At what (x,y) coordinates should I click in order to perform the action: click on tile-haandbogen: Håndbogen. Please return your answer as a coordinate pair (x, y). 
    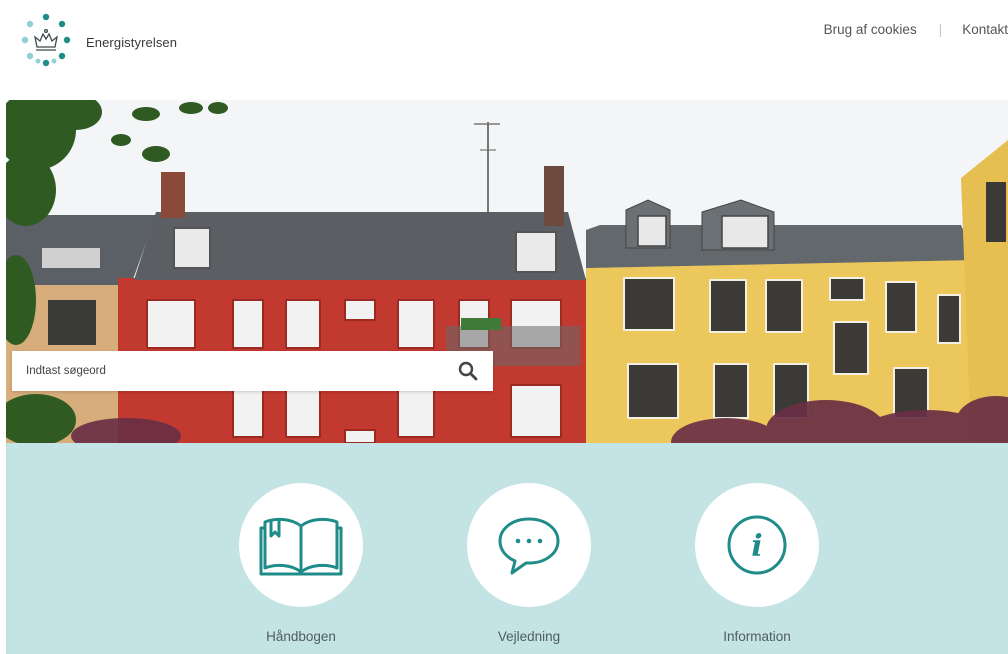
    Looking at the image, I should click on (301, 563).